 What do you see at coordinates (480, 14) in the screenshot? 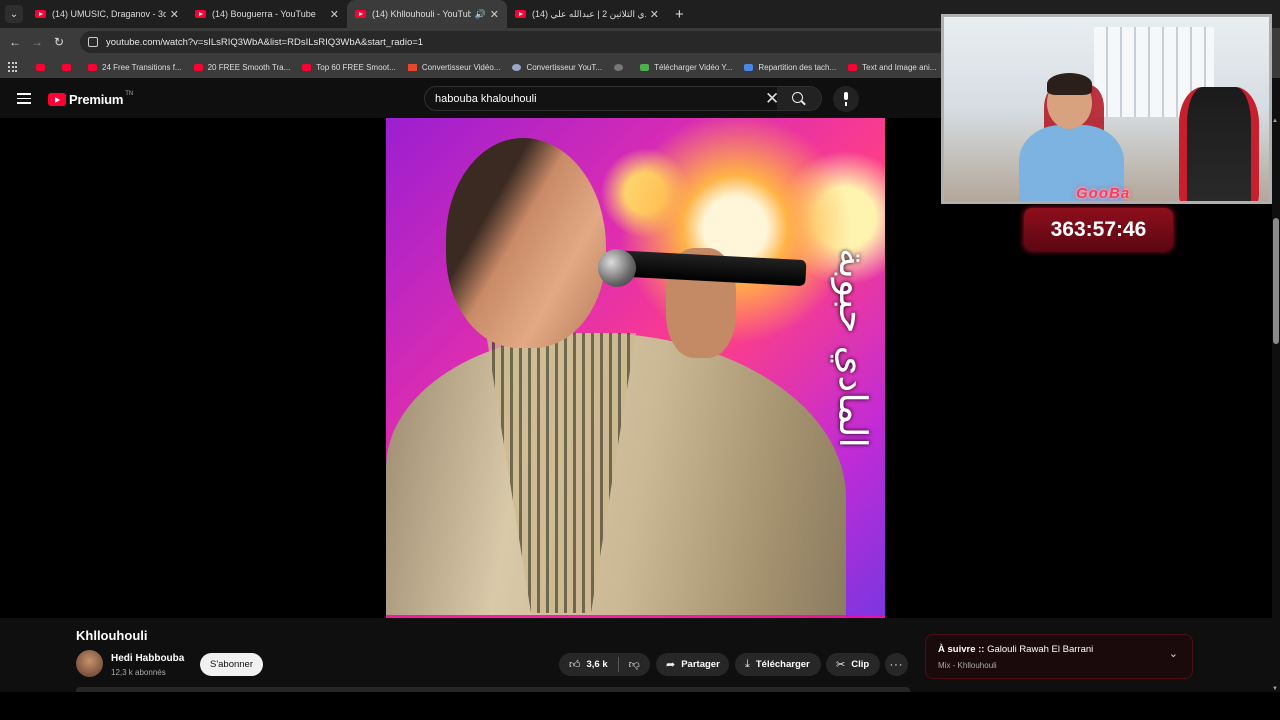
I see `speaker-icon: 🔊` at bounding box center [480, 14].